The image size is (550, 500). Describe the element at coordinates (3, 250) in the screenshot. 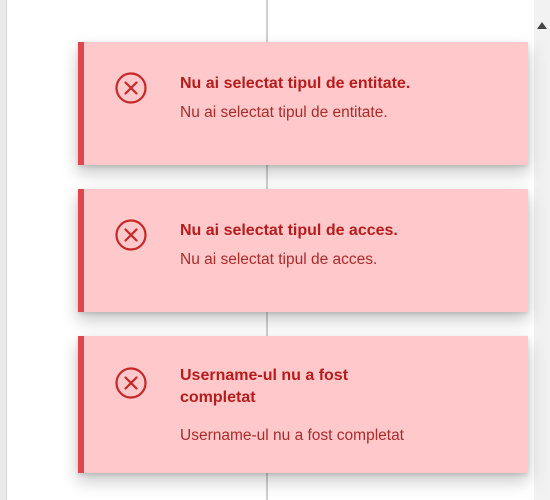

I see `left-panel-edge` at that location.